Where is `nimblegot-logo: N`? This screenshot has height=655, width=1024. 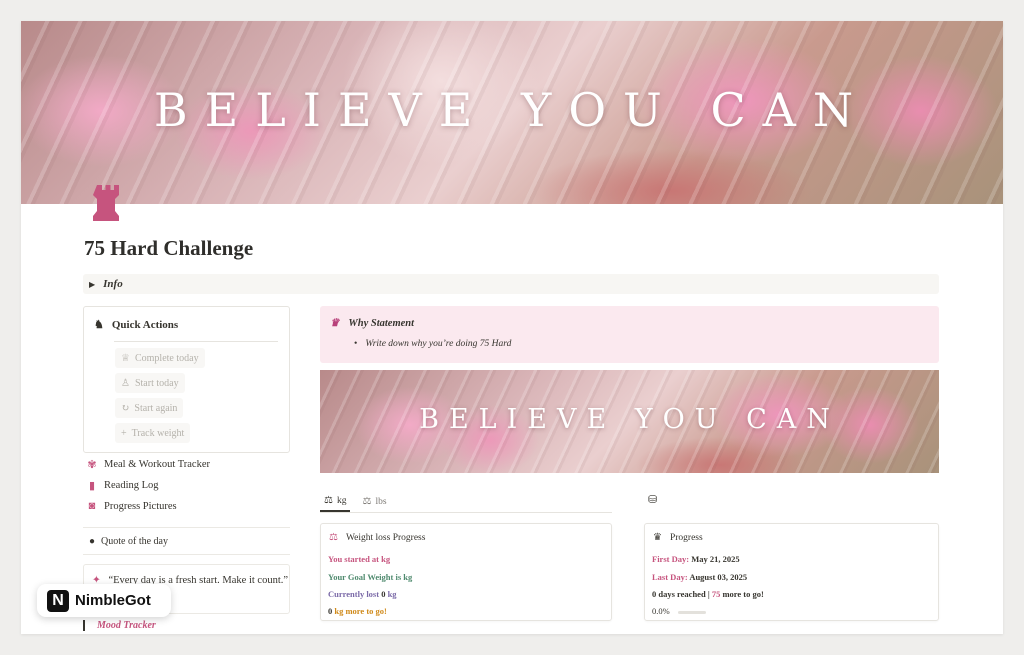
nimblegot-logo: N is located at coordinates (58, 600).